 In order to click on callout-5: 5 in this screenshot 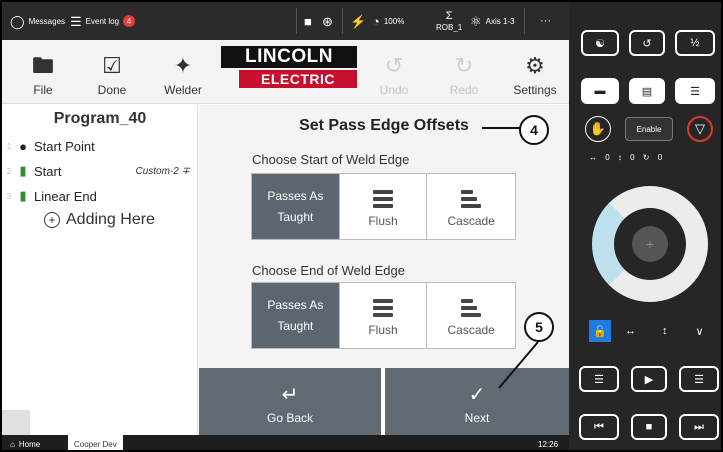, I will do `click(539, 327)`.